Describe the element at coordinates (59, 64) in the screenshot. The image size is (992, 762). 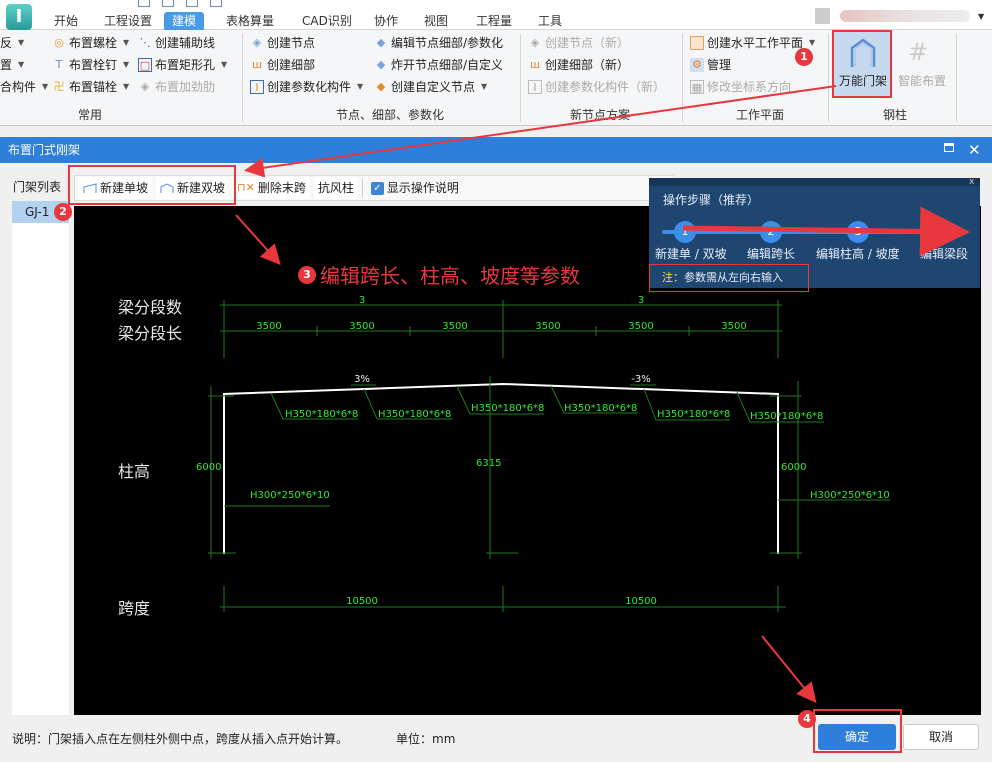
I see `stud-icon: T` at that location.